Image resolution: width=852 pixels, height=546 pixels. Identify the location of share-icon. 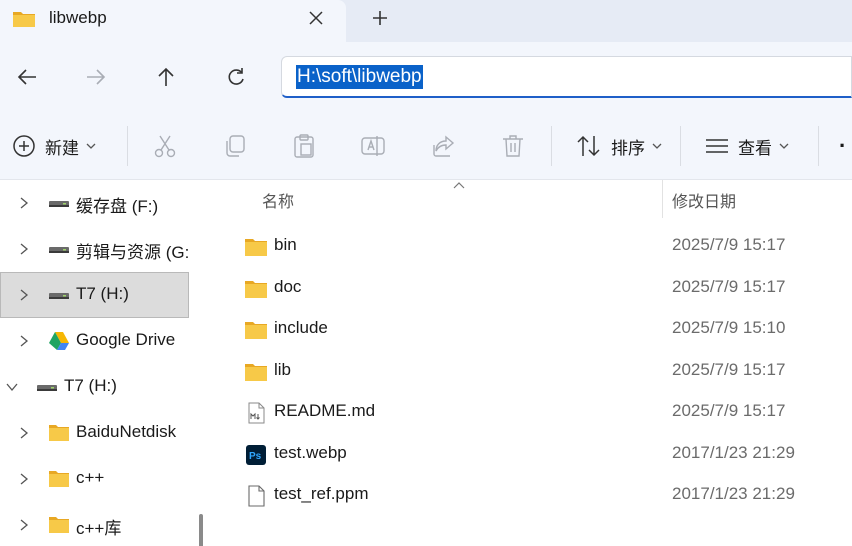
(444, 146).